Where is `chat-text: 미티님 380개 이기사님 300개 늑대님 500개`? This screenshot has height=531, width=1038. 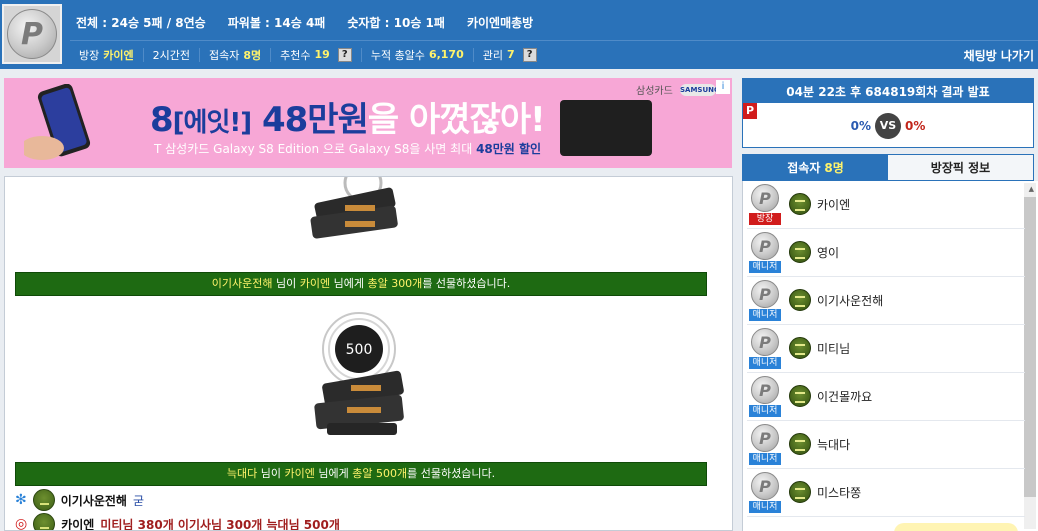
chat-text: 미티님 380개 이기사님 300개 늑대님 500개 is located at coordinates (220, 524).